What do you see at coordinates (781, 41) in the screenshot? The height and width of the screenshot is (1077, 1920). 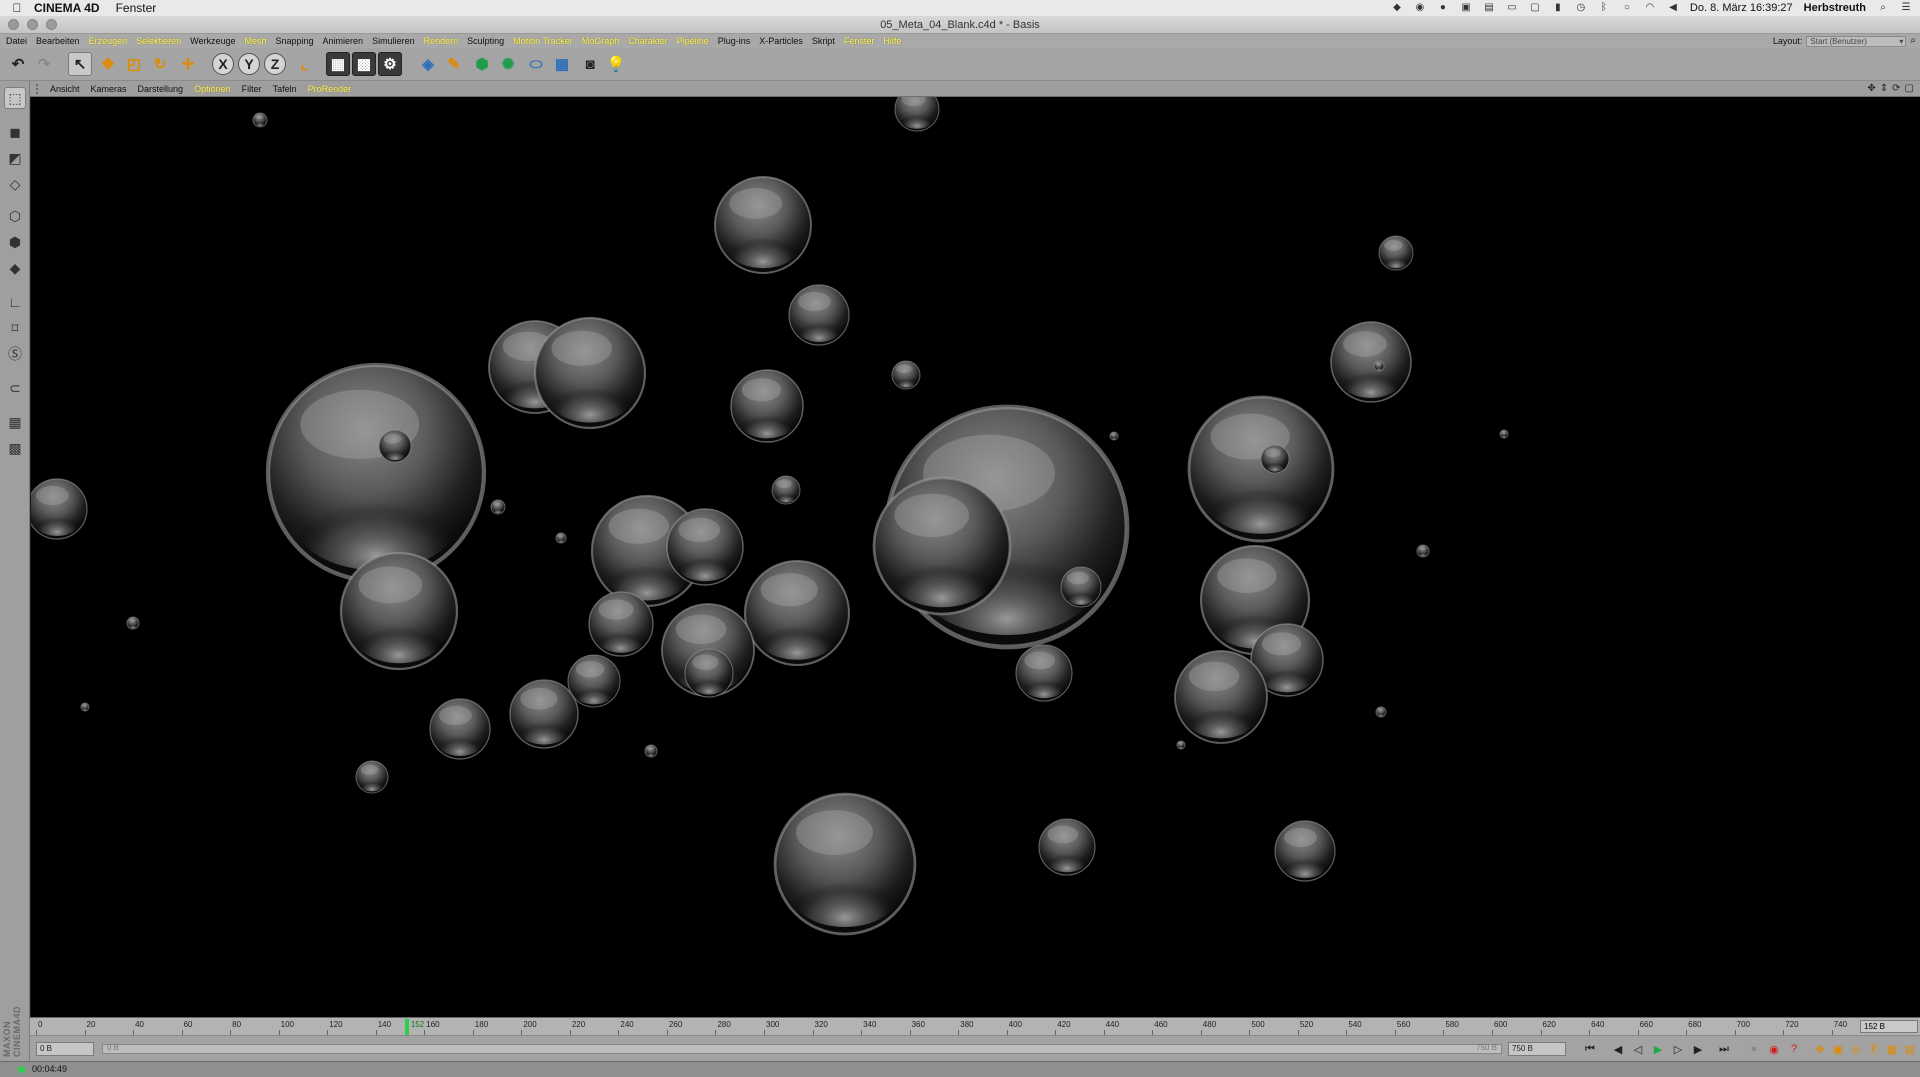 I see `main-menu-x-particles: X-Particles` at bounding box center [781, 41].